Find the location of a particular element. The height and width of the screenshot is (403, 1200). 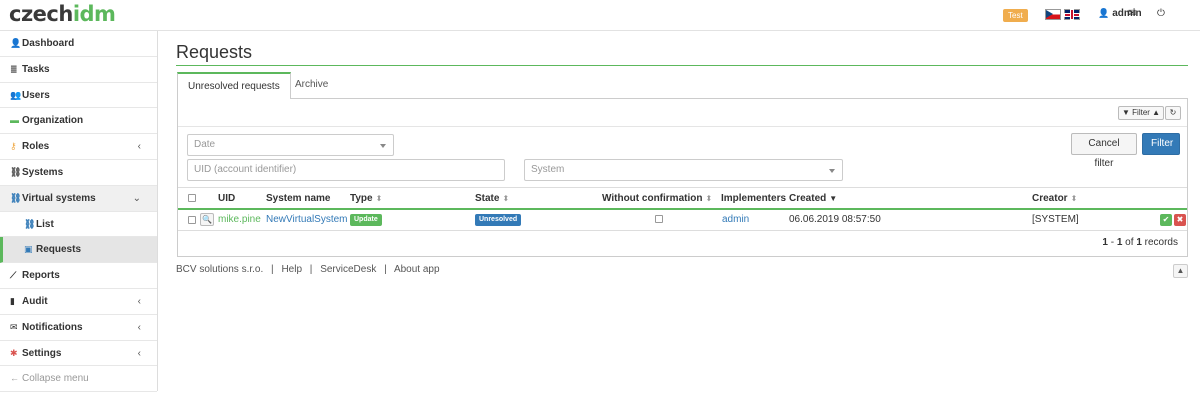

sidebar-item-audit: ▮ Audit ‹ is located at coordinates (78, 302).